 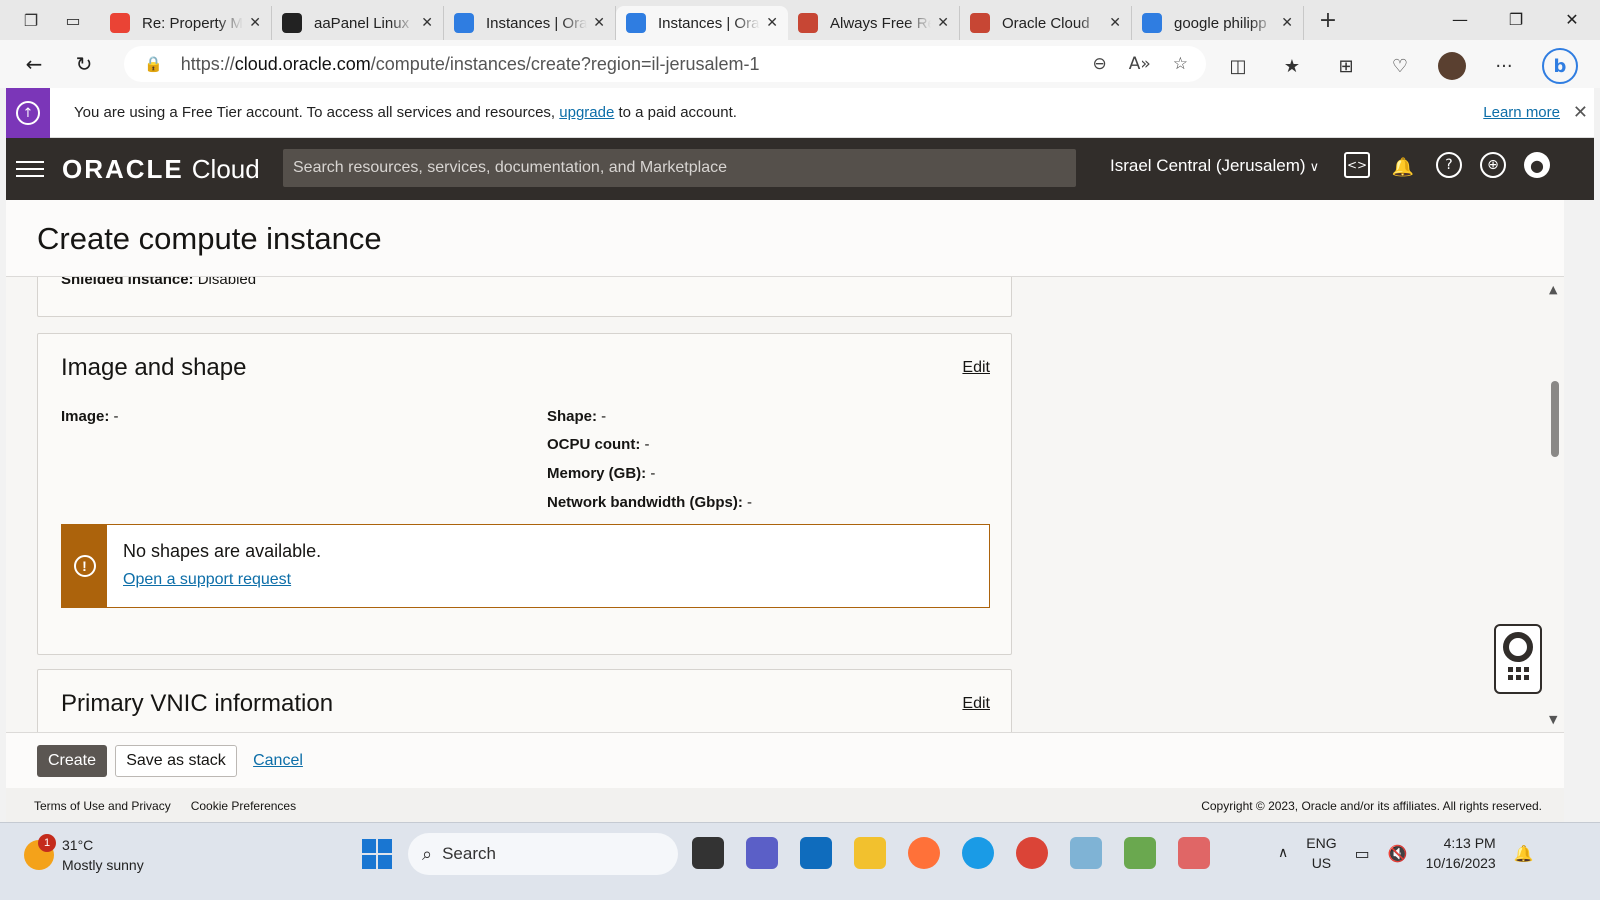 What do you see at coordinates (1403, 167) in the screenshot?
I see `bell-icon: 🔔` at bounding box center [1403, 167].